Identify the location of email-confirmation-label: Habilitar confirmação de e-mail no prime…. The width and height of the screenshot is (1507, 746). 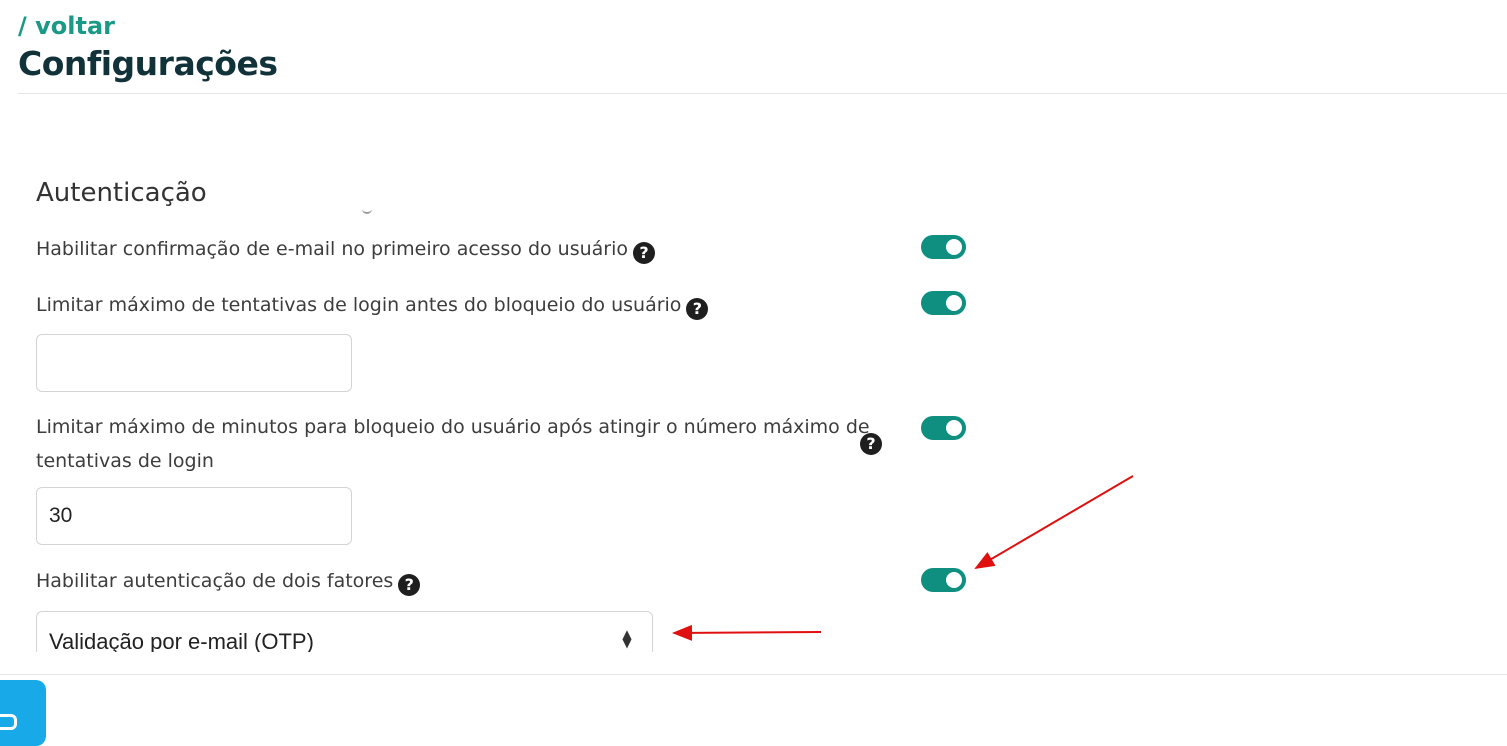
(346, 249).